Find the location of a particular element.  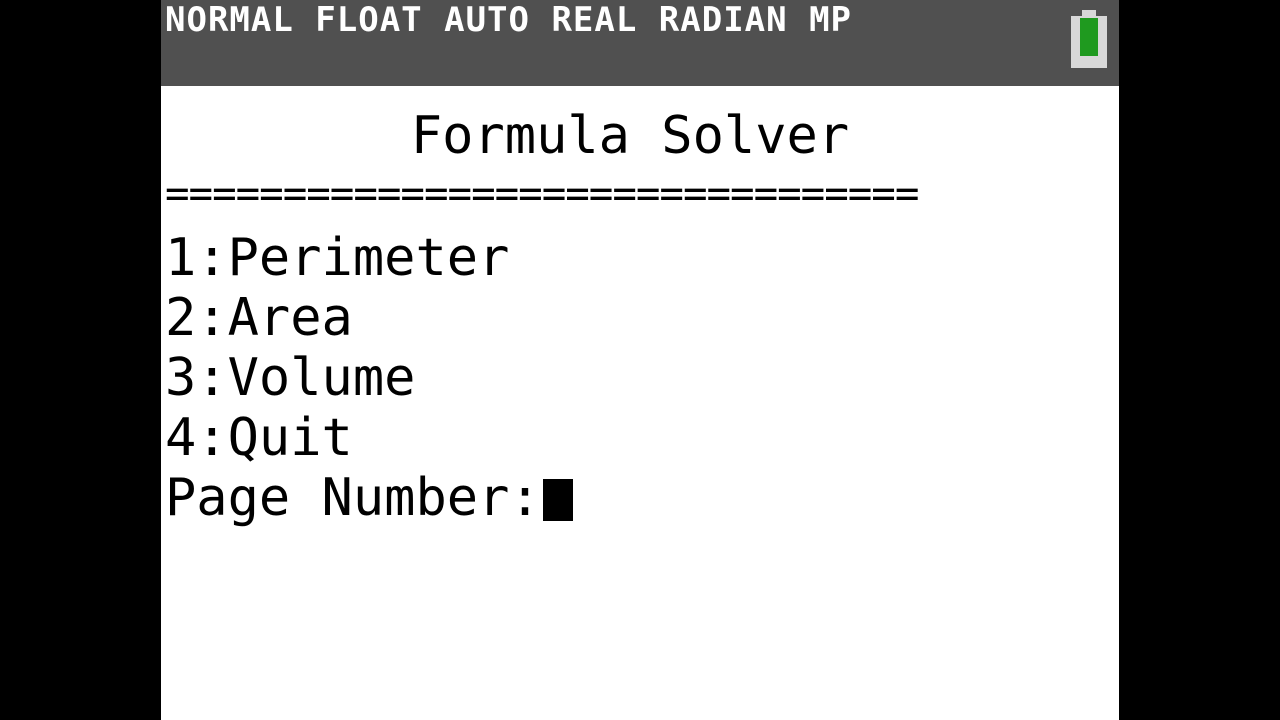

menu-item-perimeter: 1:Perimeter is located at coordinates (337, 258).